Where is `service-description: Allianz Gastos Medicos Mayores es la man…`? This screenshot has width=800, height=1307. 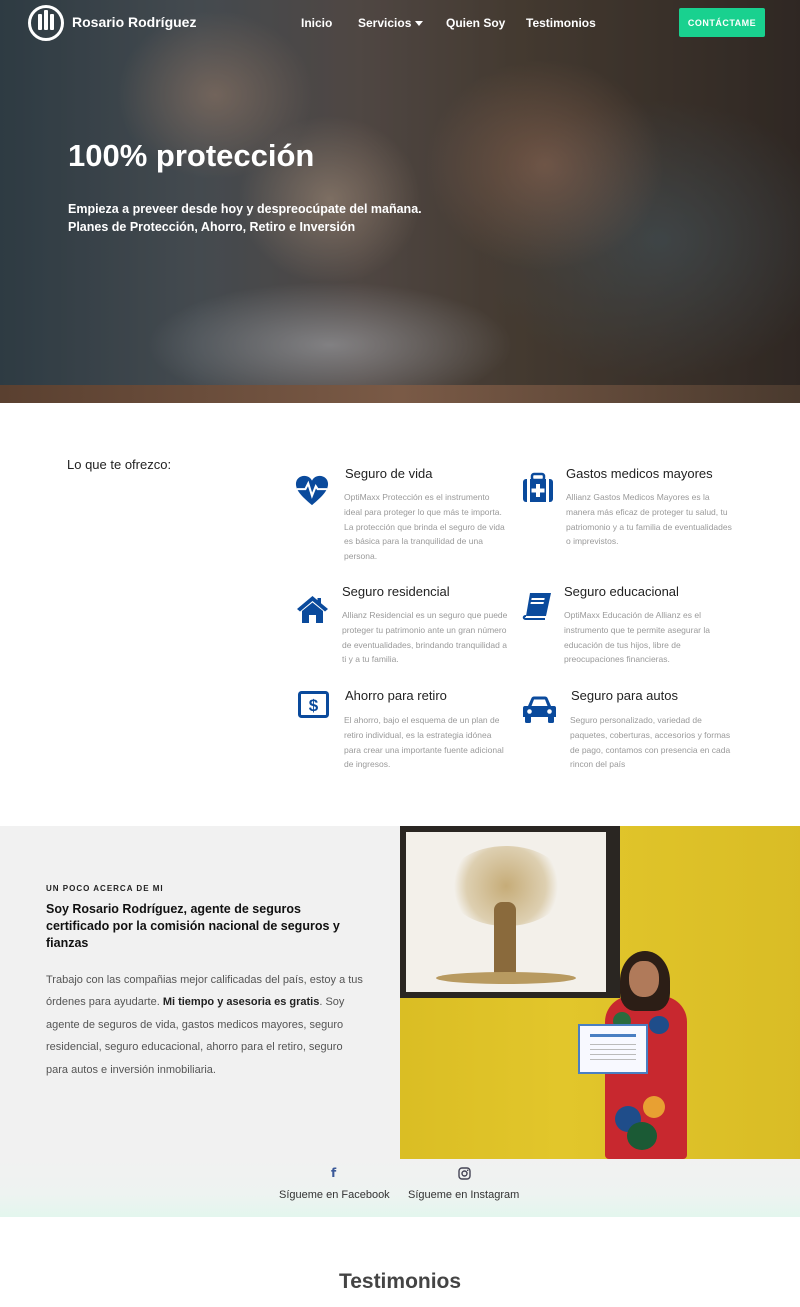
service-description: Allianz Gastos Medicos Mayores es la man… is located at coordinates (649, 519).